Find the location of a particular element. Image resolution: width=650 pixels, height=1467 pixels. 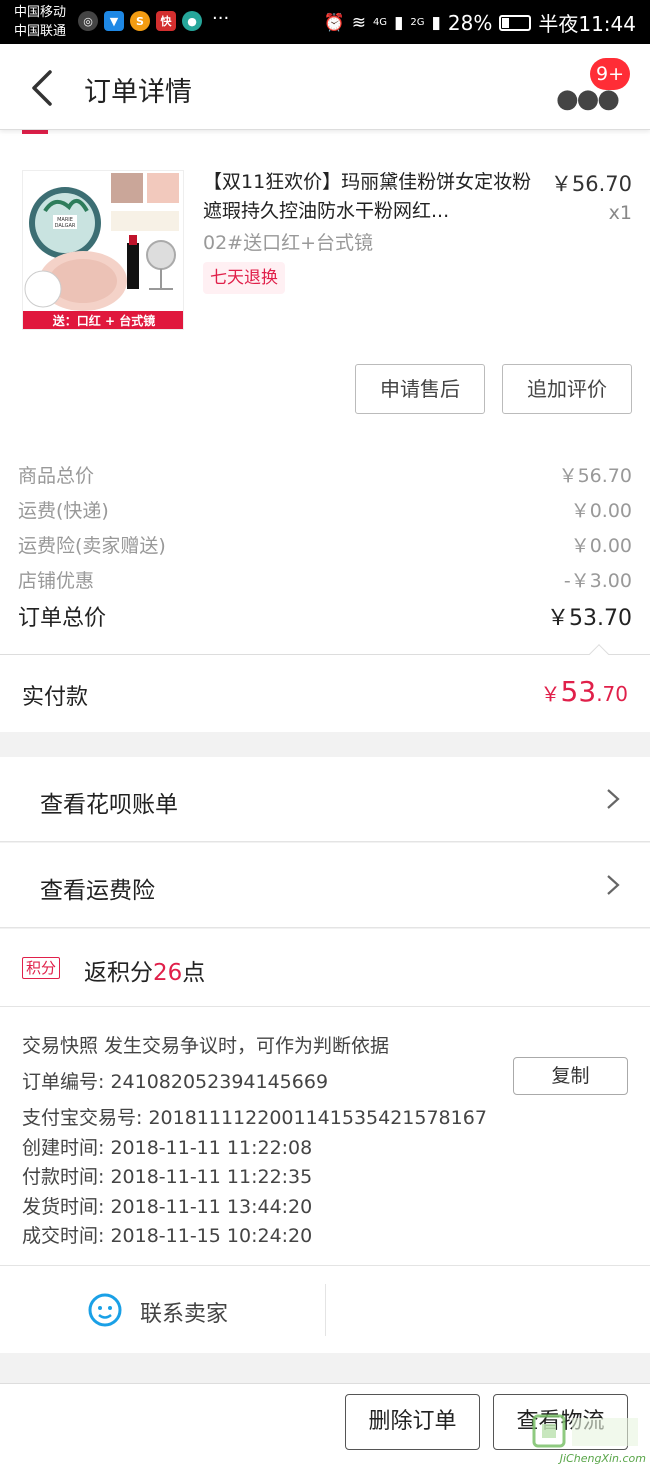

signal-icon: ▮ is located at coordinates (399, 22).